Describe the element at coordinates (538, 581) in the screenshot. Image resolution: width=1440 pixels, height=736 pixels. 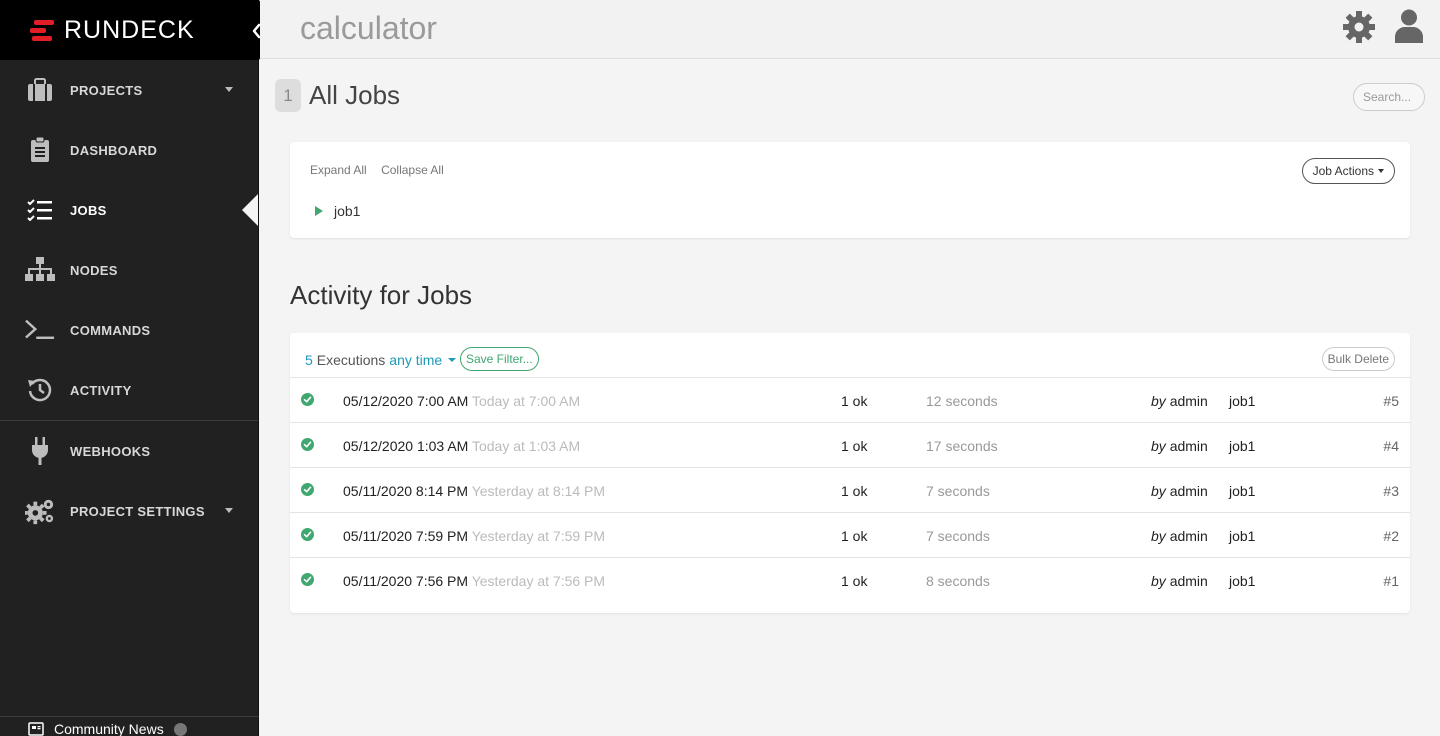
I see `execution-relative-time: Yesterday at 7:56 PM` at that location.